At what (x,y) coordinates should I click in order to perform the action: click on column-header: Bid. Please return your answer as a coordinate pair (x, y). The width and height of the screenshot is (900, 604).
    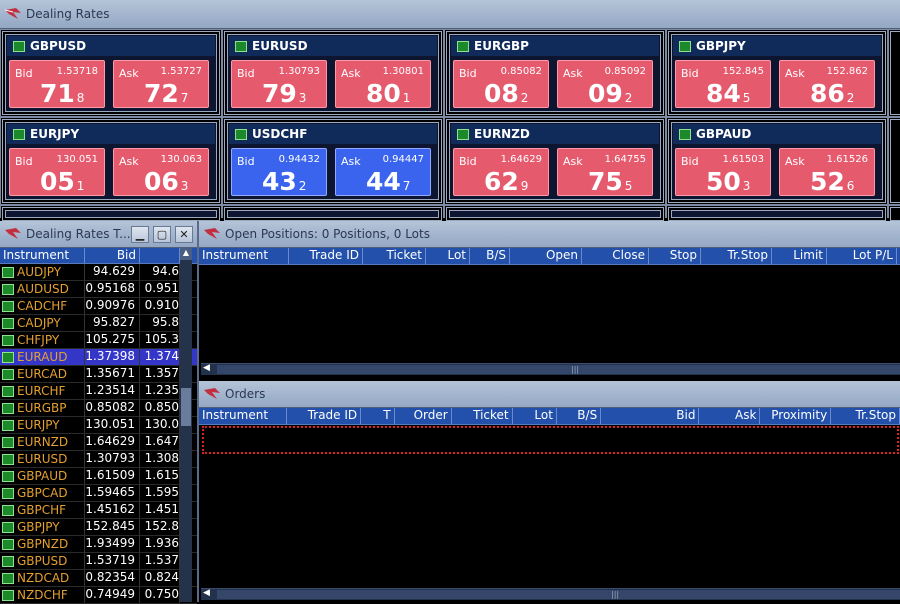
    Looking at the image, I should click on (650, 416).